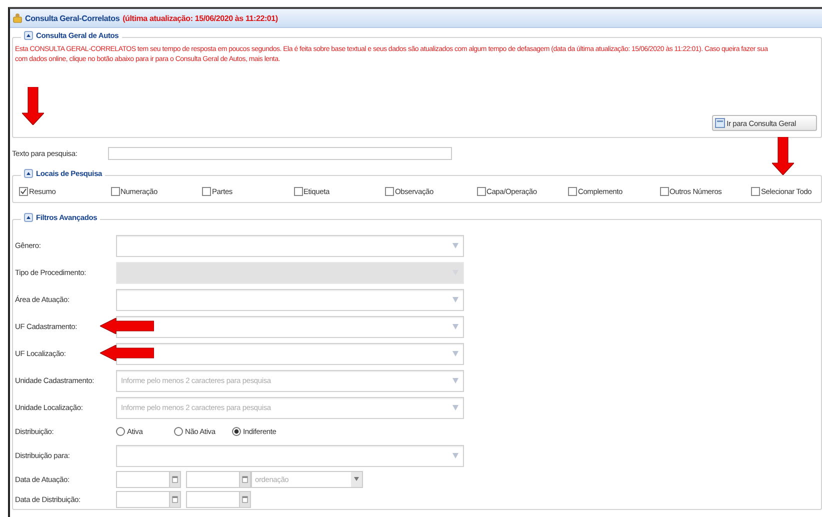  I want to click on window-title: Consulta Geral-Correlatos, so click(72, 18).